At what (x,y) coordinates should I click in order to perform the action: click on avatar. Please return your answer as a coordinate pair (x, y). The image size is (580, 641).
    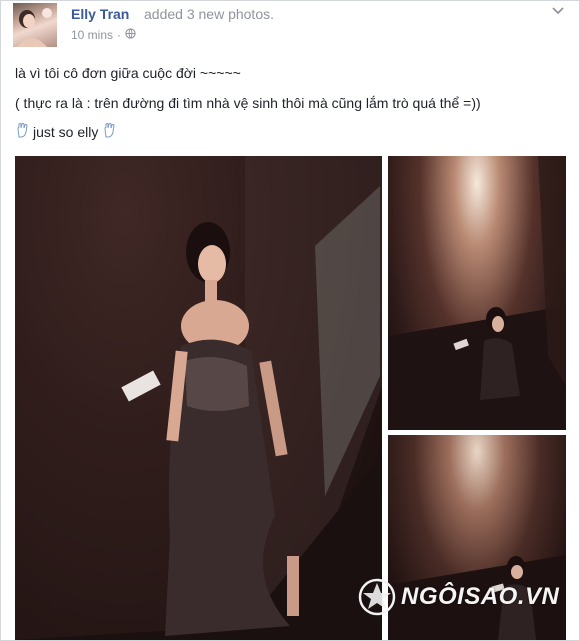
    Looking at the image, I should click on (35, 25).